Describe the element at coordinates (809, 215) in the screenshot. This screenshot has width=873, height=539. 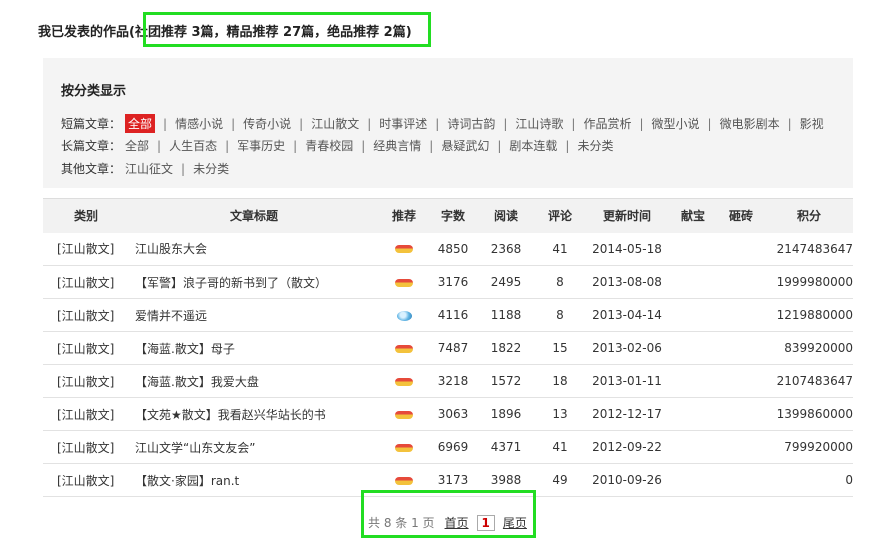
I see `col-header-score: 积分` at that location.